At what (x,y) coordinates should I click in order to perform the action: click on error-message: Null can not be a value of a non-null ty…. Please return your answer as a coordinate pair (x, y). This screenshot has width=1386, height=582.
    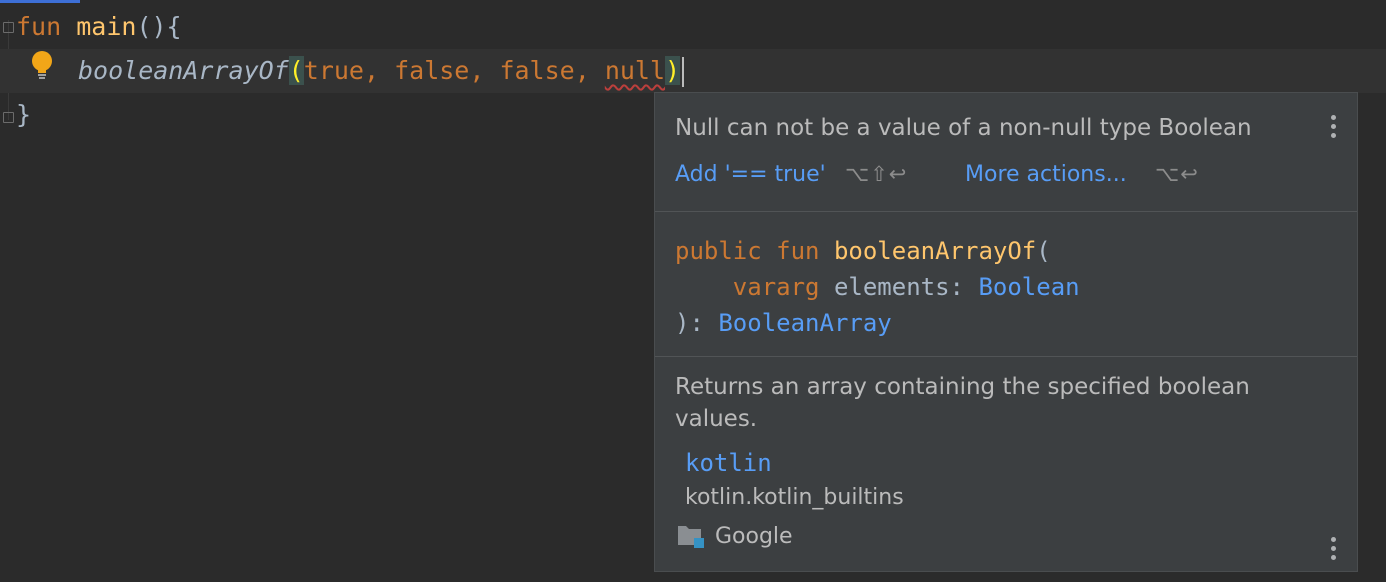
    Looking at the image, I should click on (963, 128).